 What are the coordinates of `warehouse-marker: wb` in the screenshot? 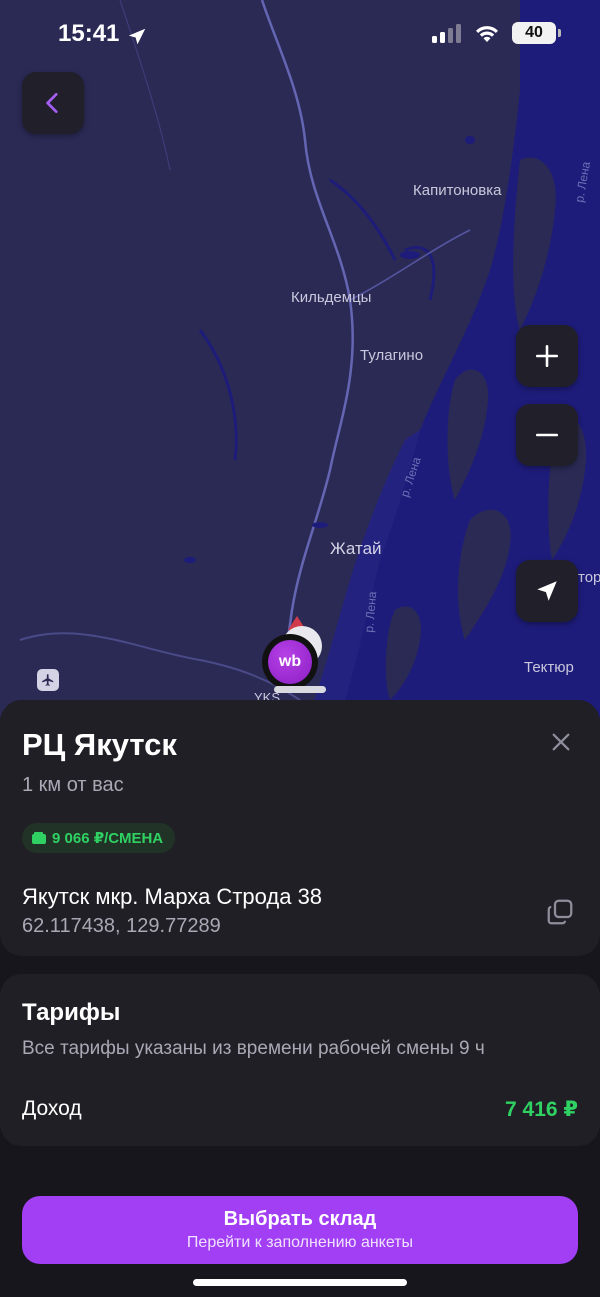 It's located at (290, 662).